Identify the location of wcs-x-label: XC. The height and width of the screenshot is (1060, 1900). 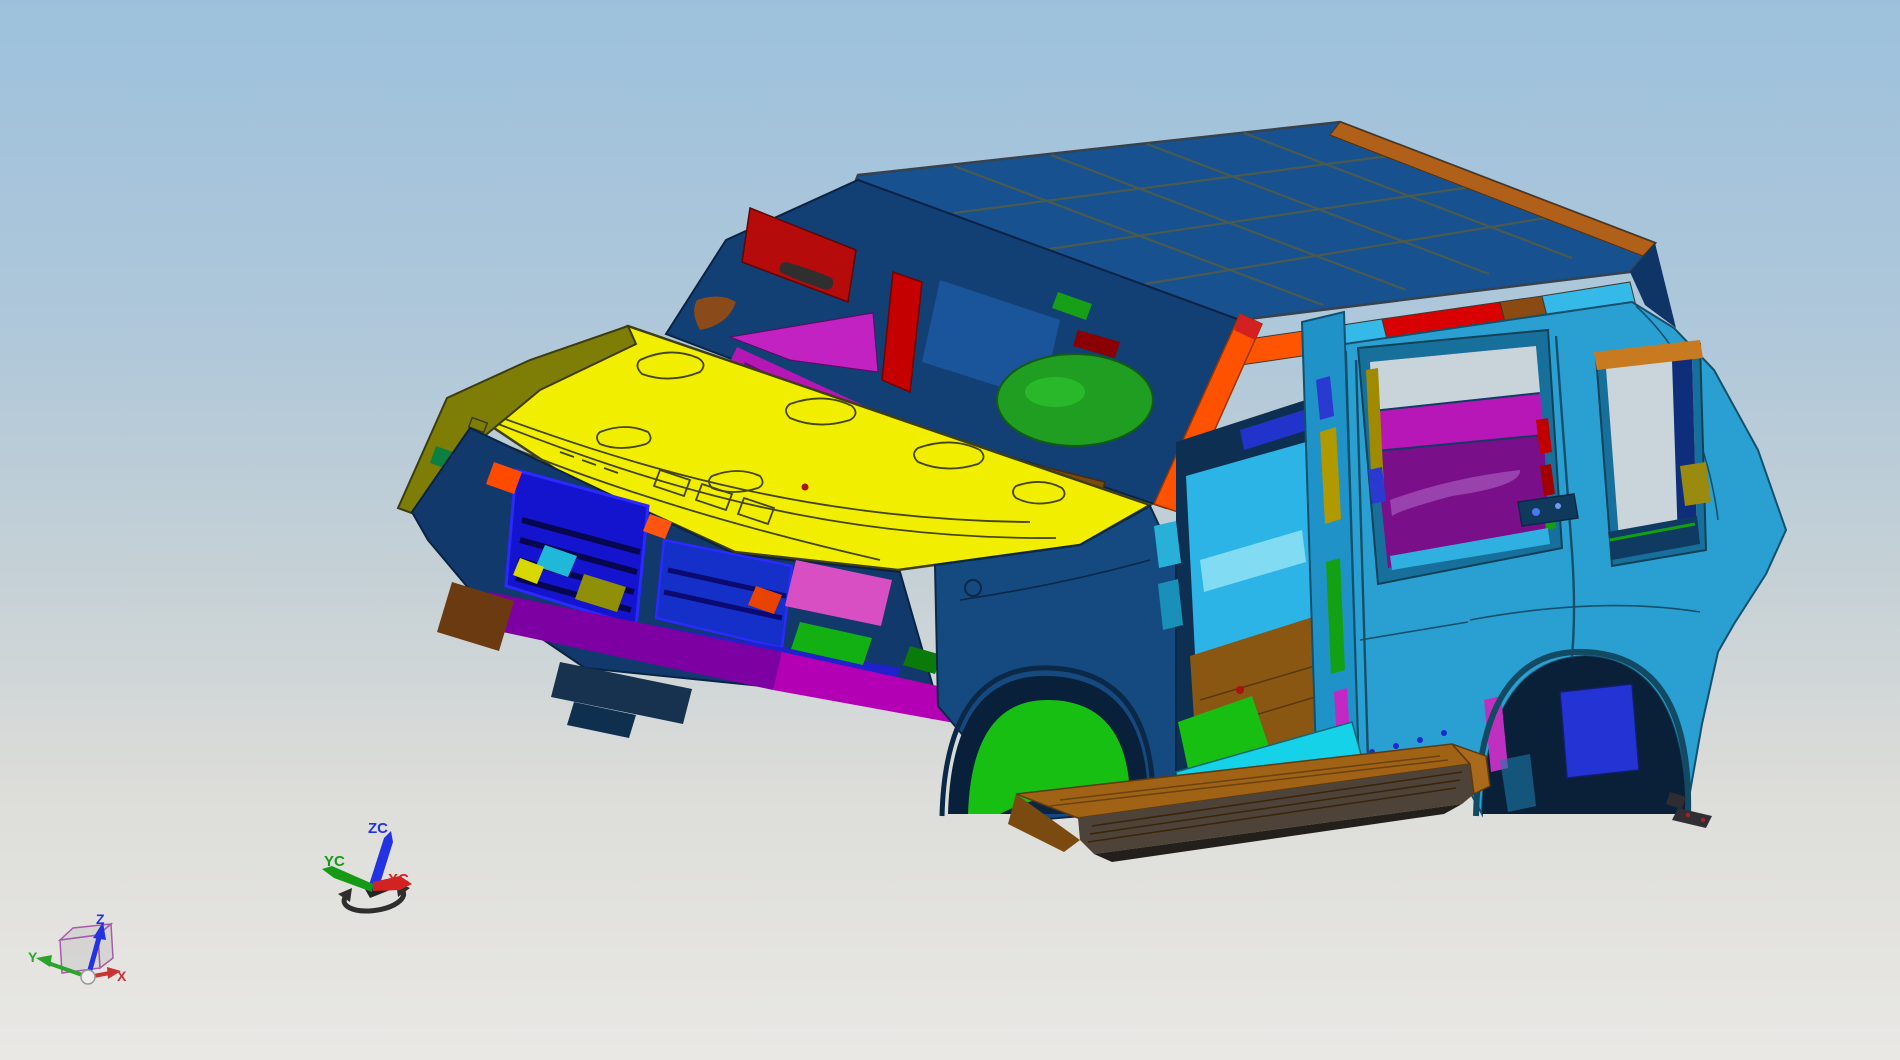
(398, 879).